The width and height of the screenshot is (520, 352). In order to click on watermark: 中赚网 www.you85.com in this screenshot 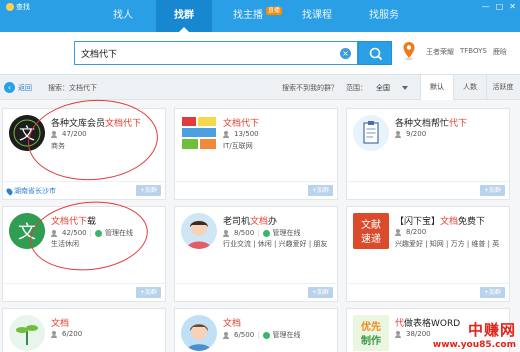, I will do `click(474, 334)`.